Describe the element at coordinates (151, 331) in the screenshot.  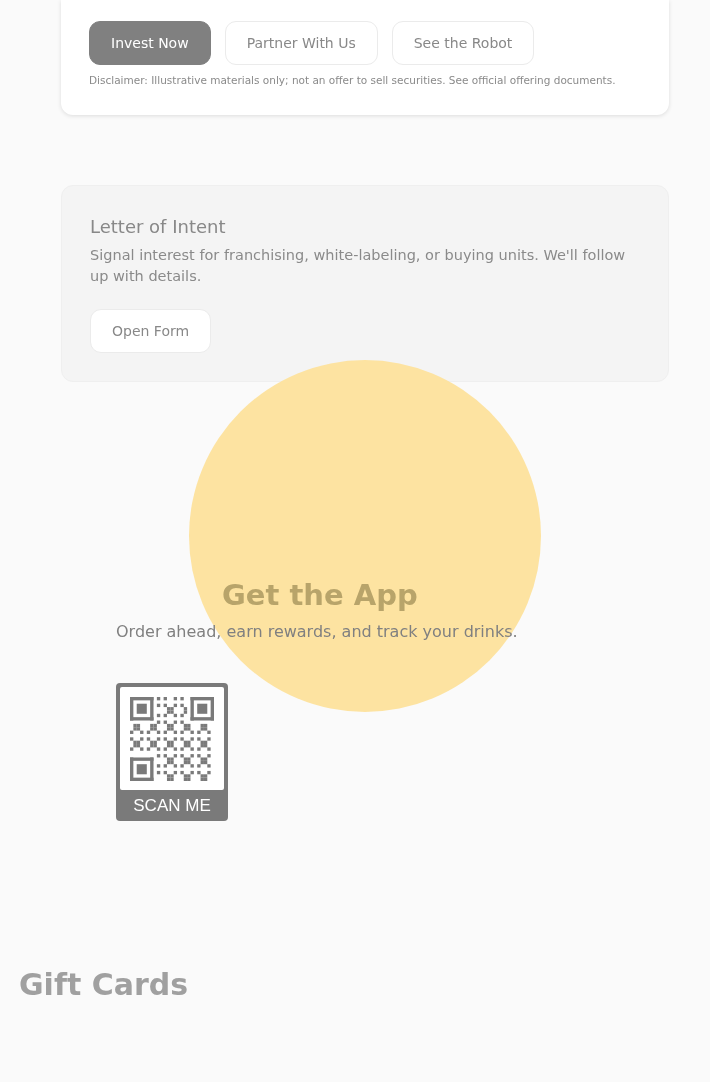
I see `open-form-button: Open Form` at that location.